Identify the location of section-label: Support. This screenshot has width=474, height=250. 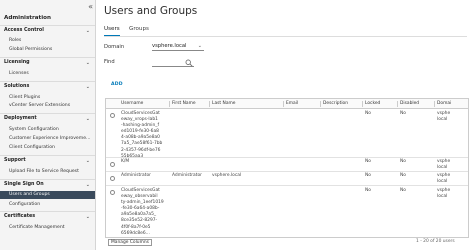
(15, 160).